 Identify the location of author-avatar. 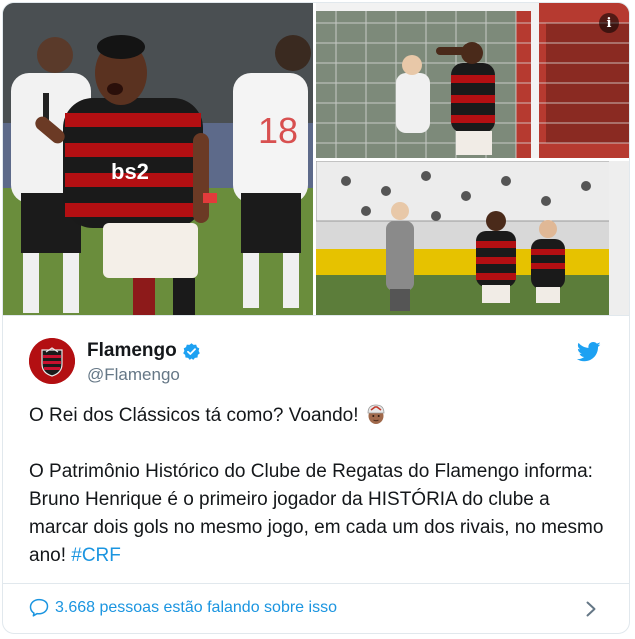
(52, 361).